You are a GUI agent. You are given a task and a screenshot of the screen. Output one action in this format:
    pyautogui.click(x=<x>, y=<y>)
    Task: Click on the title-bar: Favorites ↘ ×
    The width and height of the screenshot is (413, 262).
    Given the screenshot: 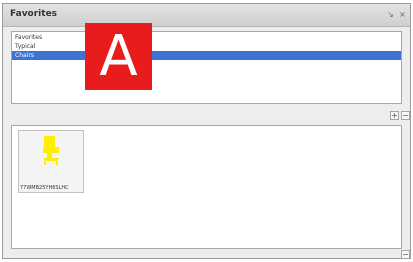 What is the action you would take?
    pyautogui.click(x=206, y=15)
    